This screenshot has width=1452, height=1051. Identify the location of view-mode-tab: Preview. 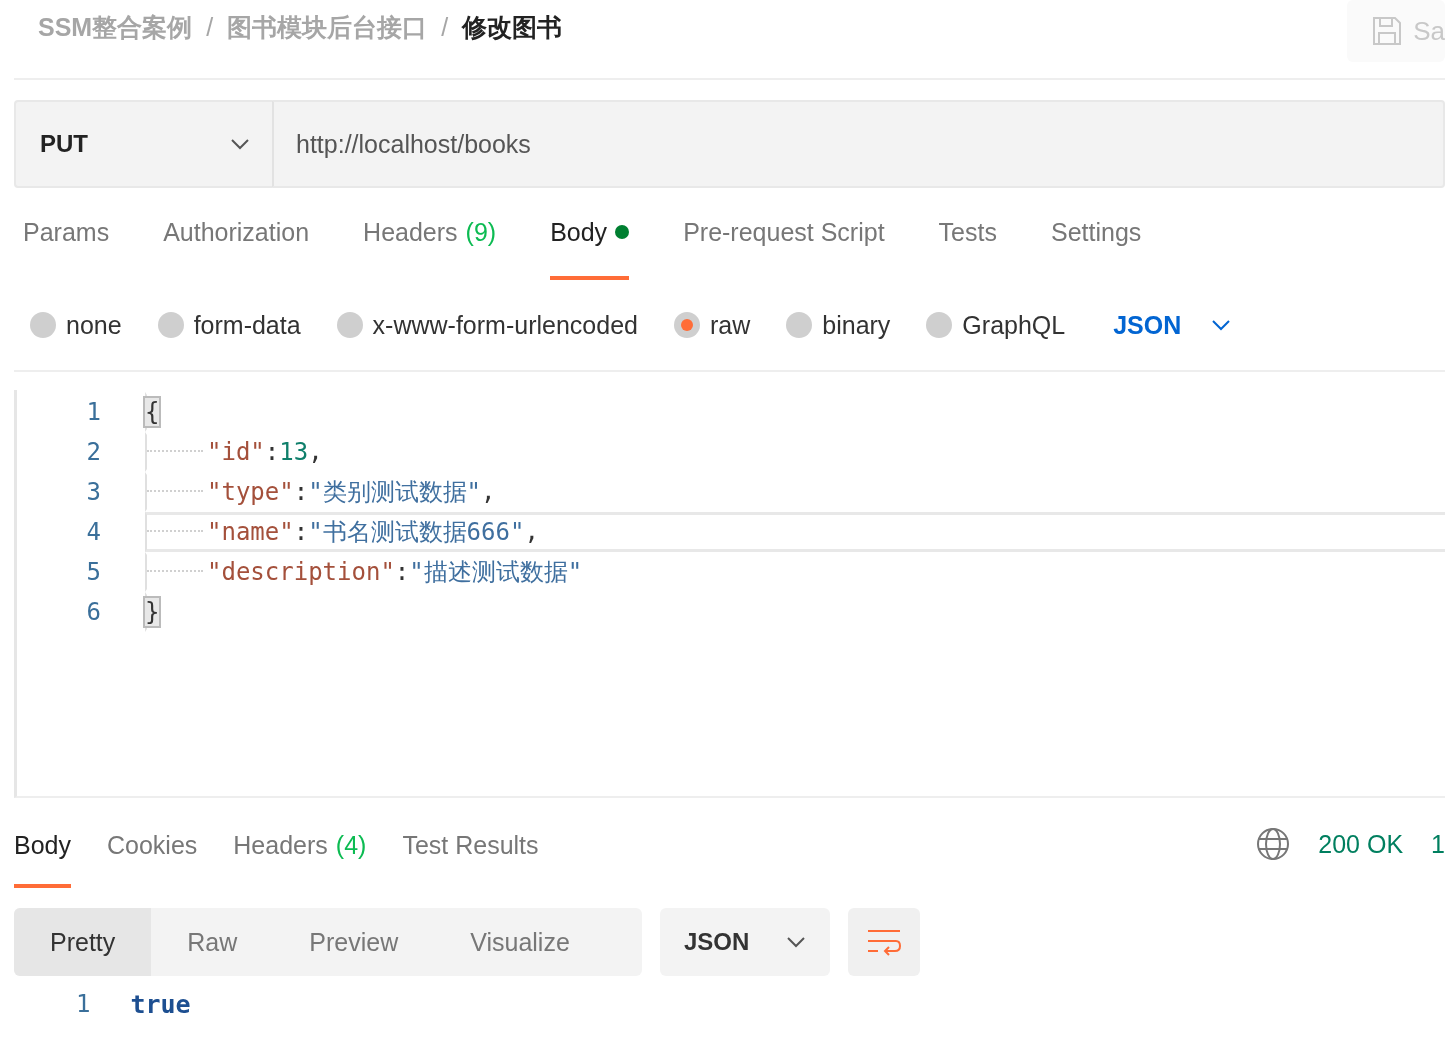
(354, 942).